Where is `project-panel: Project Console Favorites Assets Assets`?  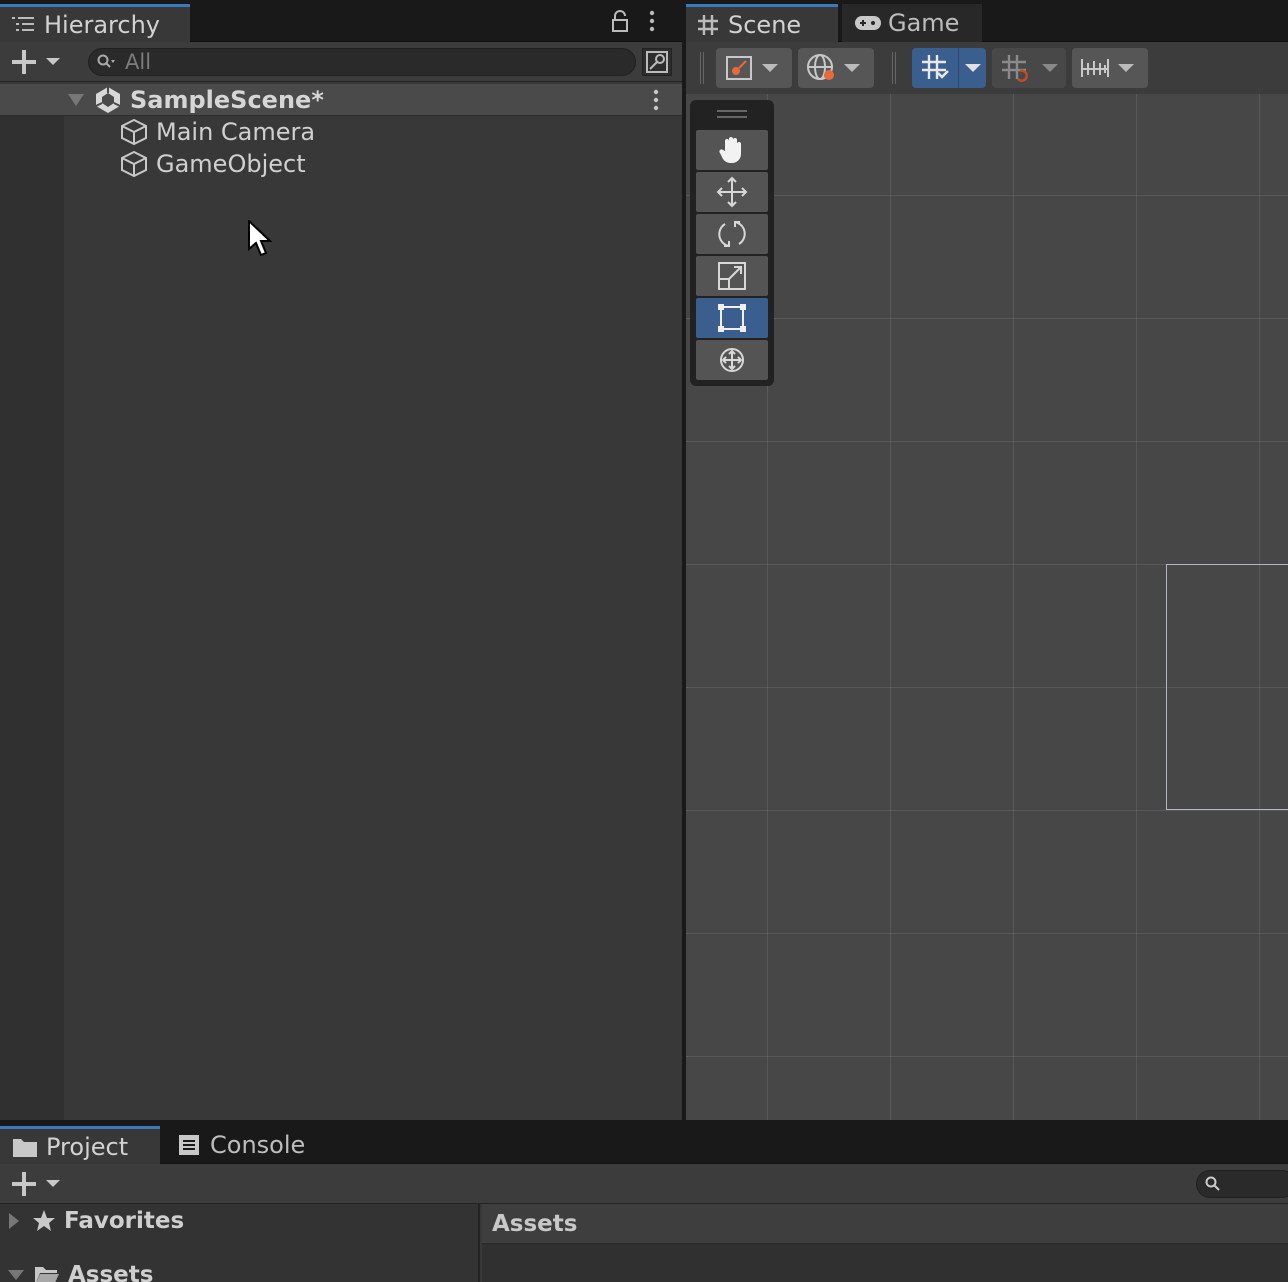 project-panel: Project Console Favorites Assets Assets is located at coordinates (644, 1202).